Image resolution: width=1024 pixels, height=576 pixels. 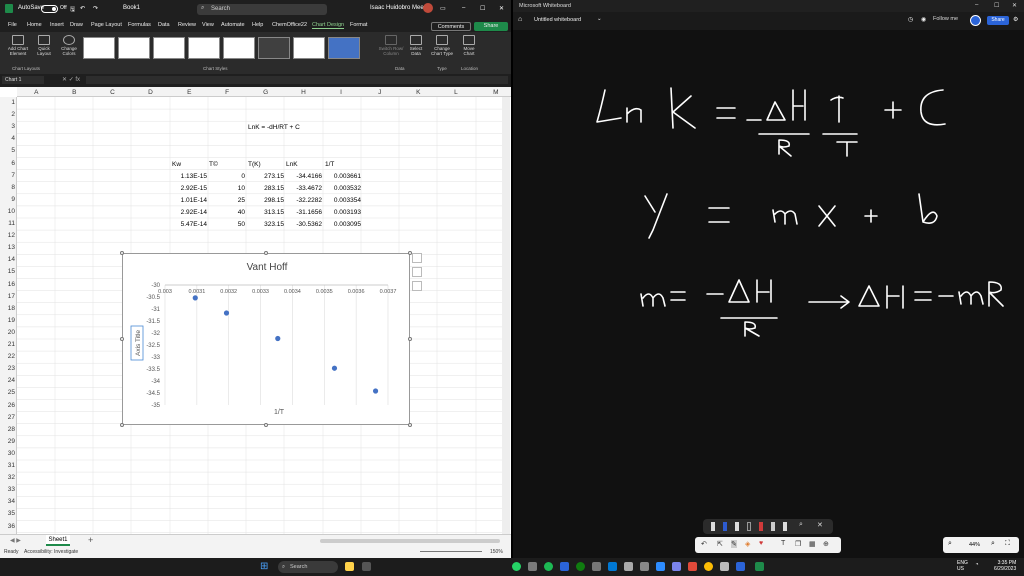 I want to click on table-cell: -33.4672, so click(x=309, y=188).